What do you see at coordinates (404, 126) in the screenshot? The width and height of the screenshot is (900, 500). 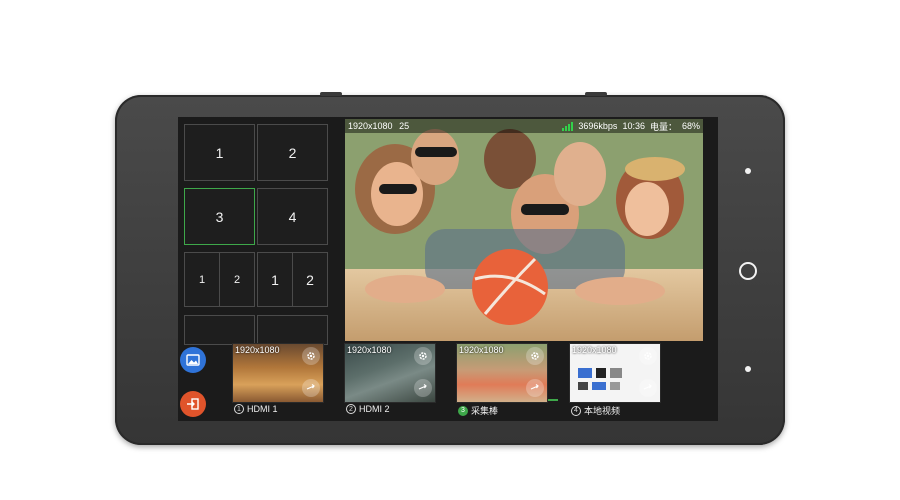 I see `preview-fps: 25` at bounding box center [404, 126].